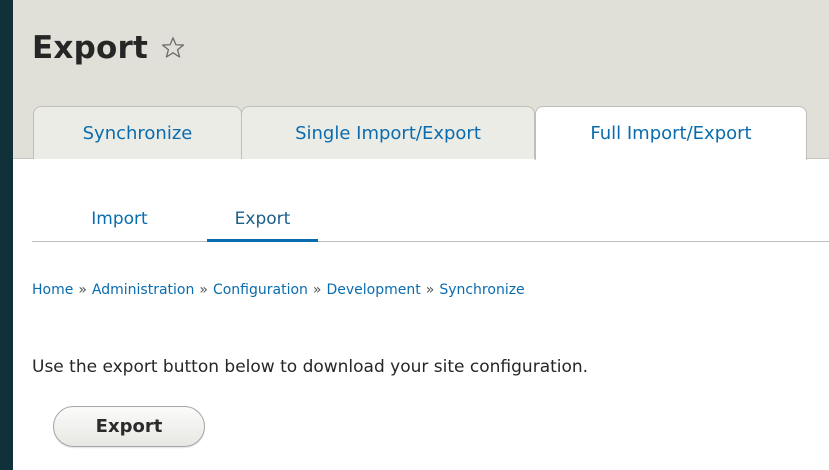  Describe the element at coordinates (90, 48) in the screenshot. I see `page-title: Export` at that location.